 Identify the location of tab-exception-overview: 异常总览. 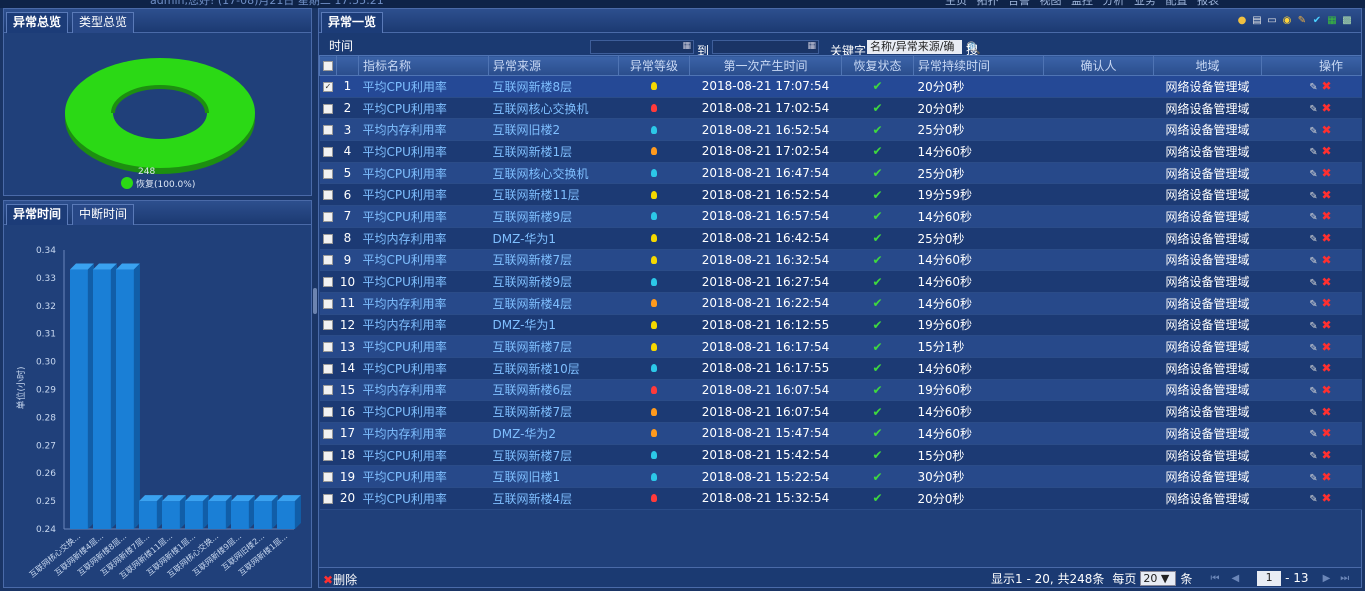
(37, 22).